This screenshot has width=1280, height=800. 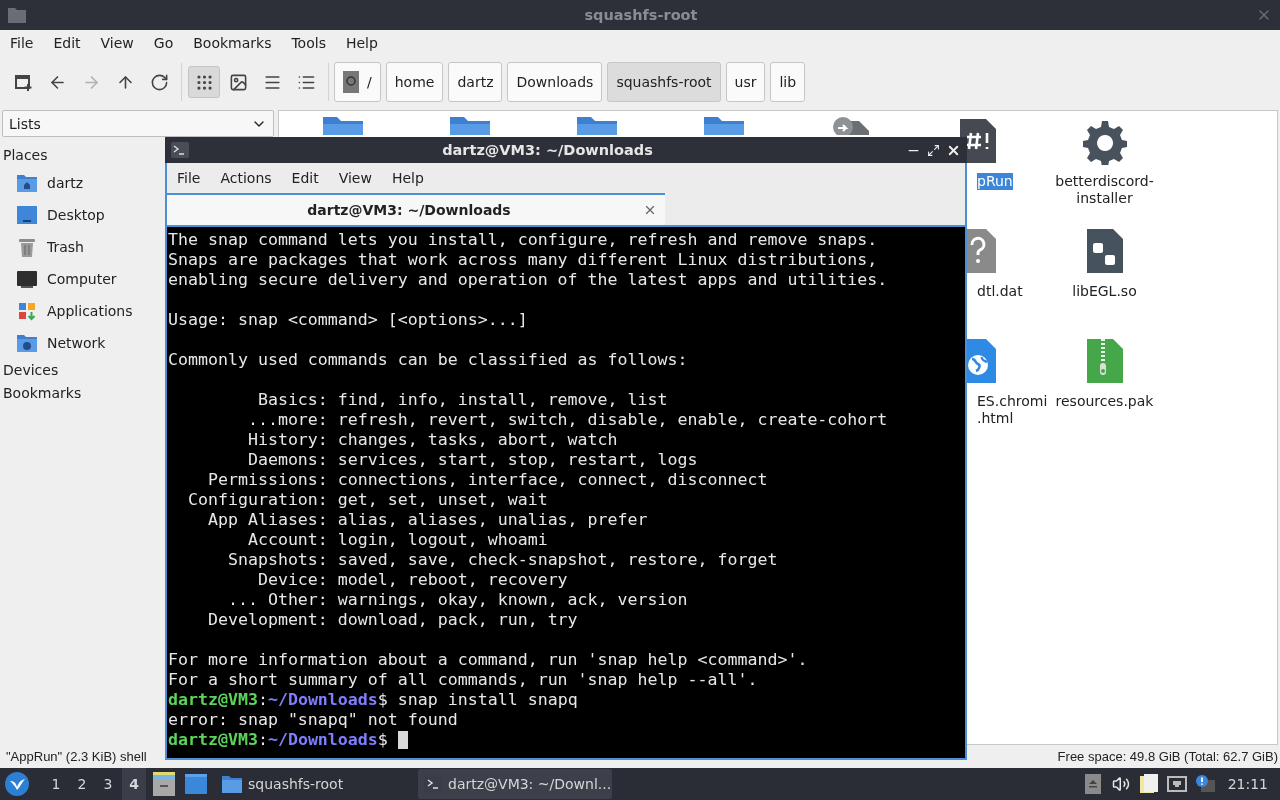 I want to click on workspace-button: 2, so click(x=82, y=784).